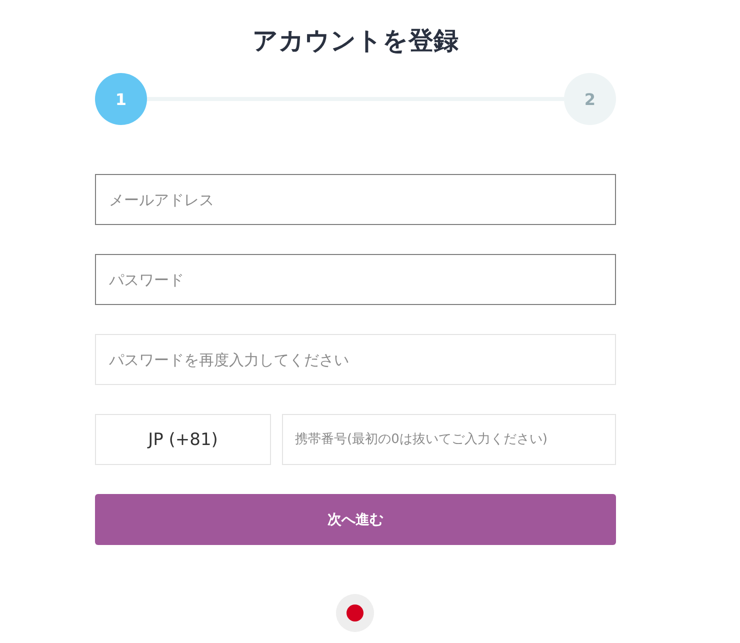 This screenshot has width=740, height=643. I want to click on step-indicator: 1, so click(121, 99).